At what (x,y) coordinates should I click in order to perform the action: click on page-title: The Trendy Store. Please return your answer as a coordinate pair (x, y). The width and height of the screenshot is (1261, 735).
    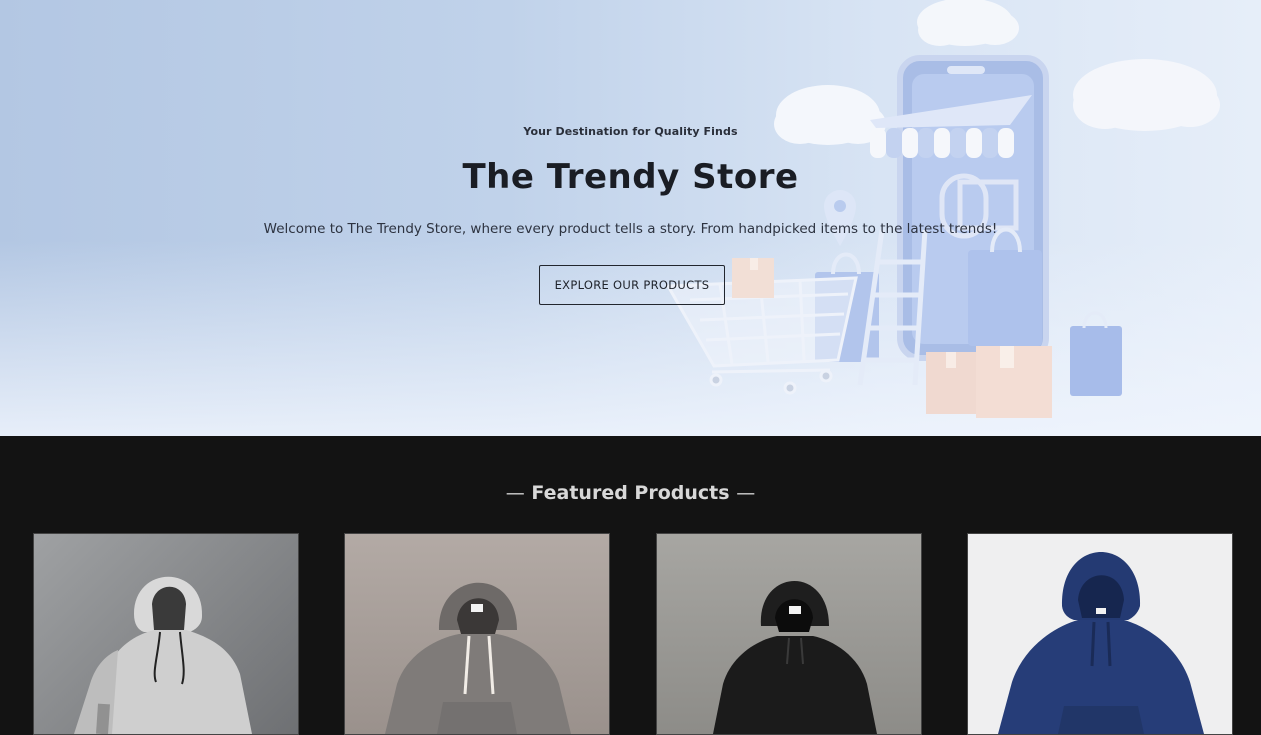
    Looking at the image, I should click on (630, 177).